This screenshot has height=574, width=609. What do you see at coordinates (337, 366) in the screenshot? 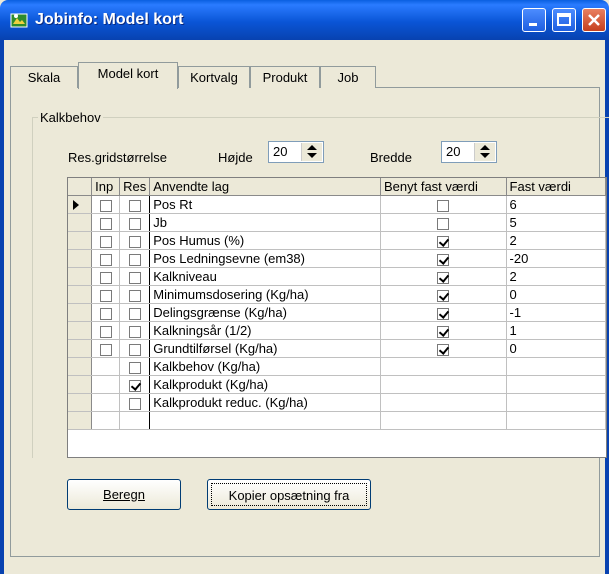
I see `table-row: Kalkbehov (Kg/ha)` at bounding box center [337, 366].